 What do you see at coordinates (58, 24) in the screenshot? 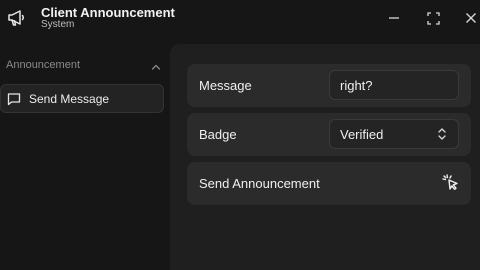
I see `window-subtitle: System` at bounding box center [58, 24].